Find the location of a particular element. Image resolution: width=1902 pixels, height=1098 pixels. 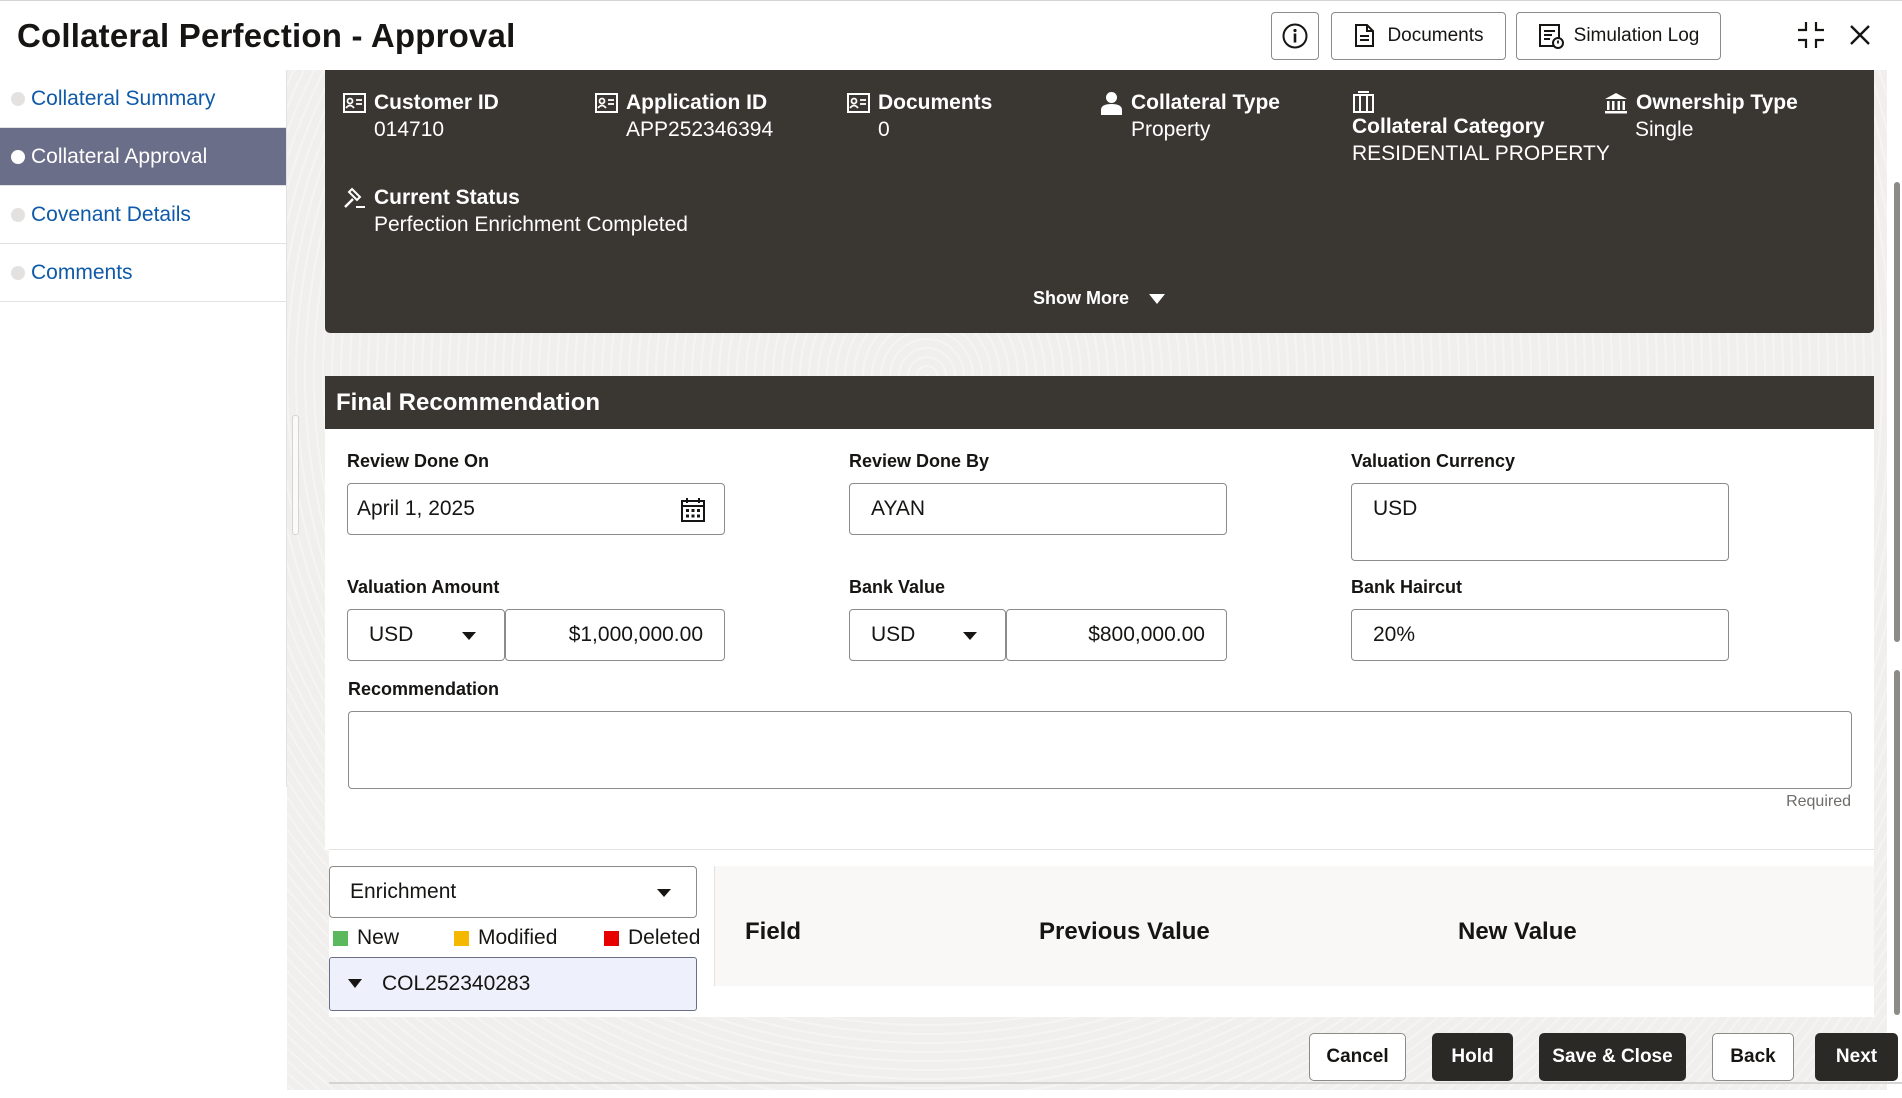

upper-scrollbar is located at coordinates (1897, 357).